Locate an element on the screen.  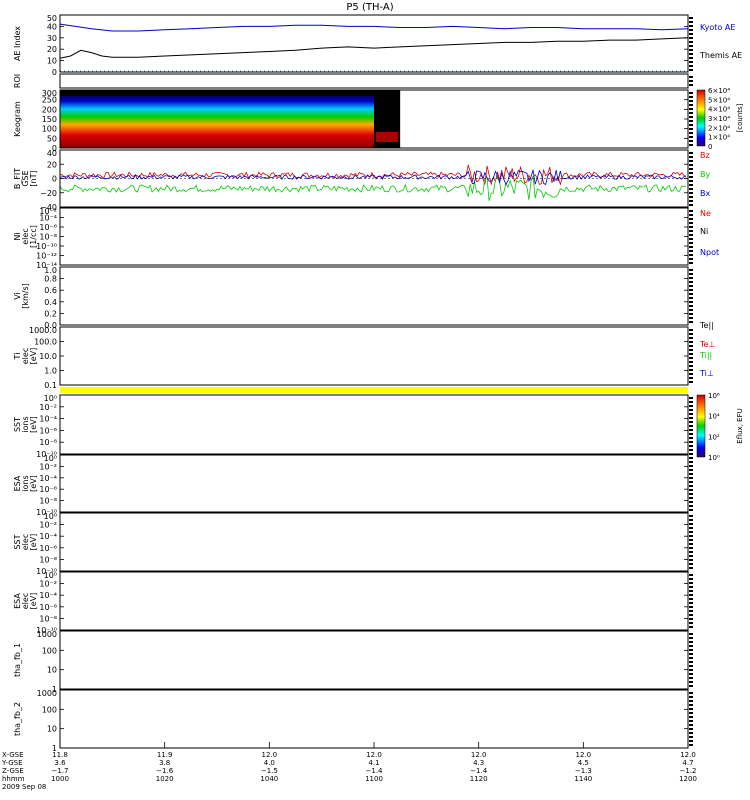
y-tick-label: 0.4 is located at coordinates (50, 302).